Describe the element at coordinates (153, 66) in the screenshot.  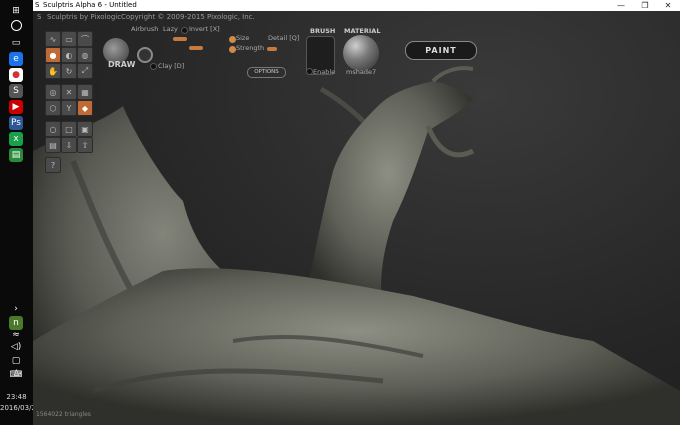
I see `clay-toggle` at that location.